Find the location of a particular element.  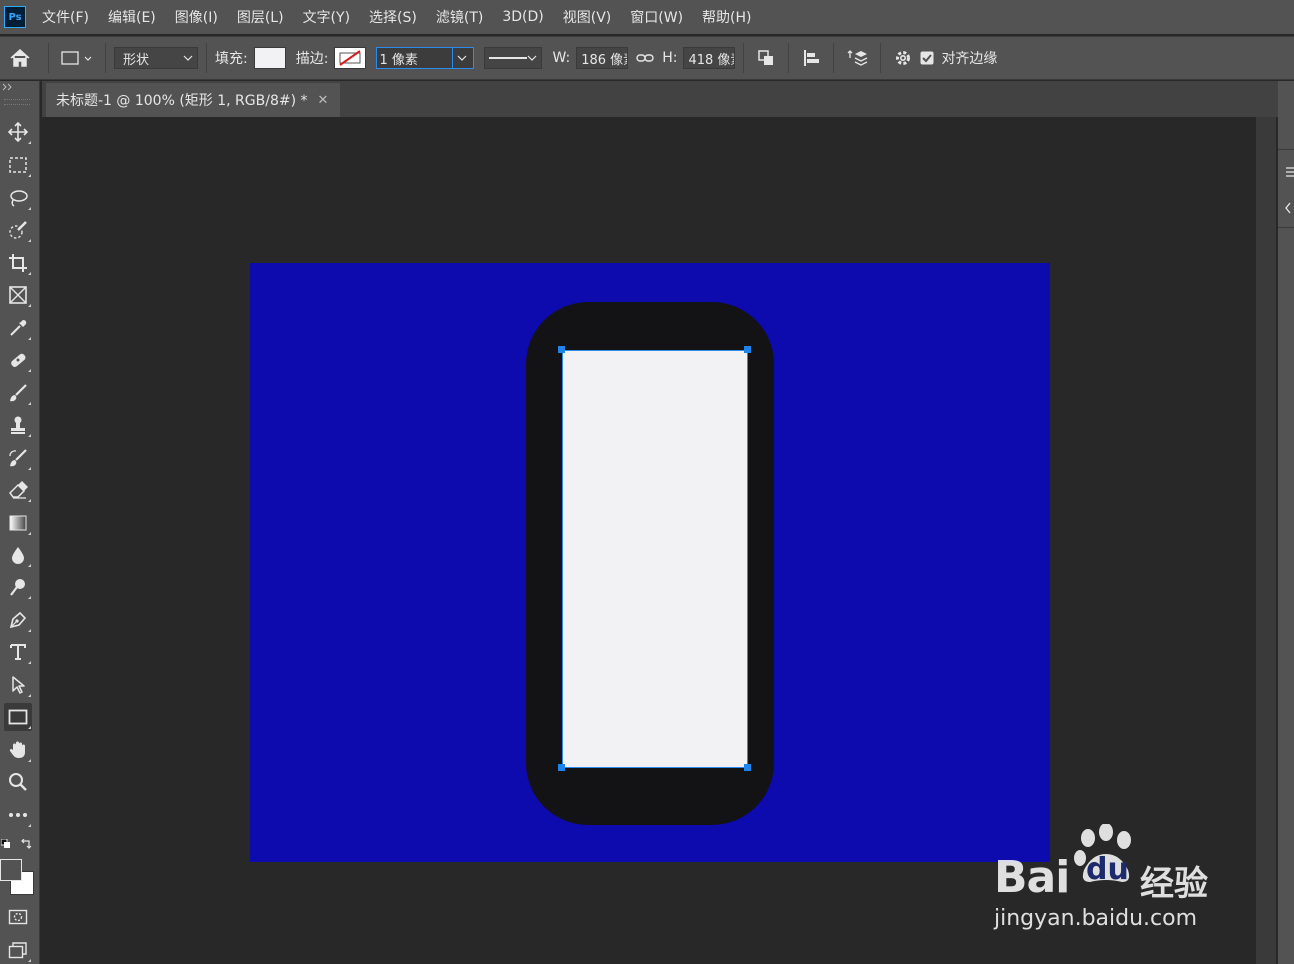

menu-window: 窗口(W) is located at coordinates (656, 17).